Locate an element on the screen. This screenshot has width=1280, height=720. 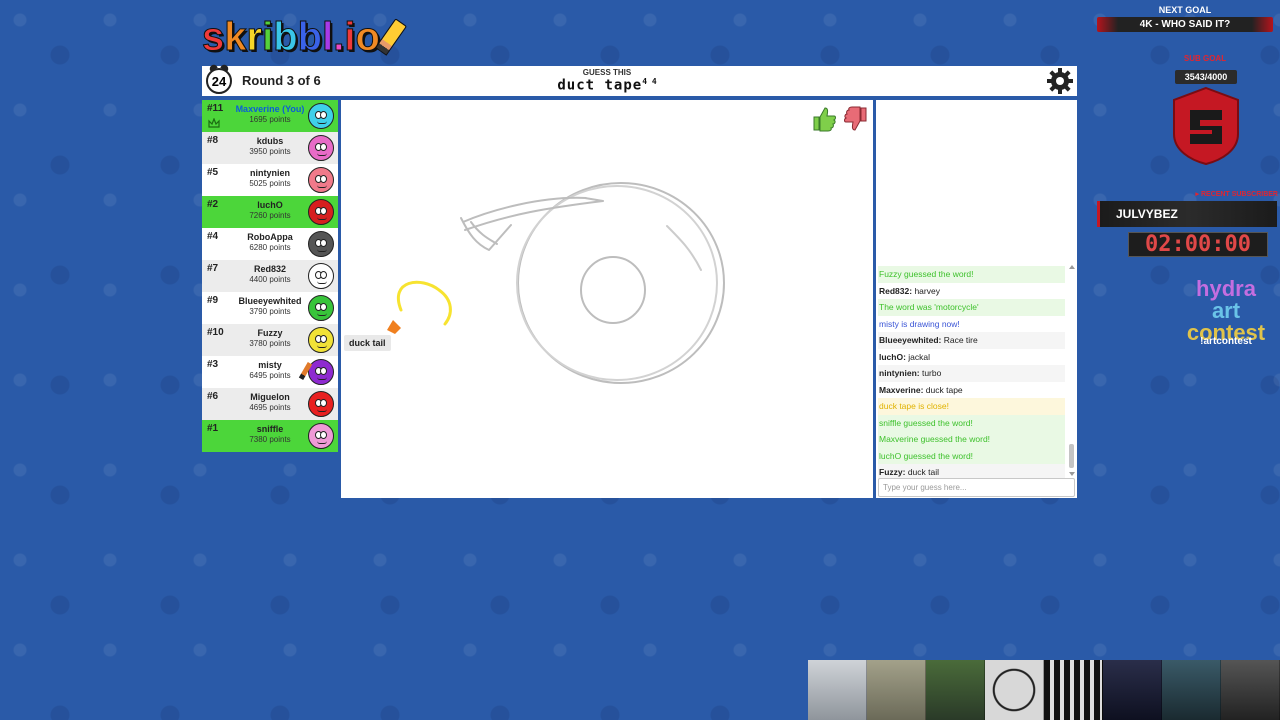
drawing-strokes is located at coordinates (556, 283).